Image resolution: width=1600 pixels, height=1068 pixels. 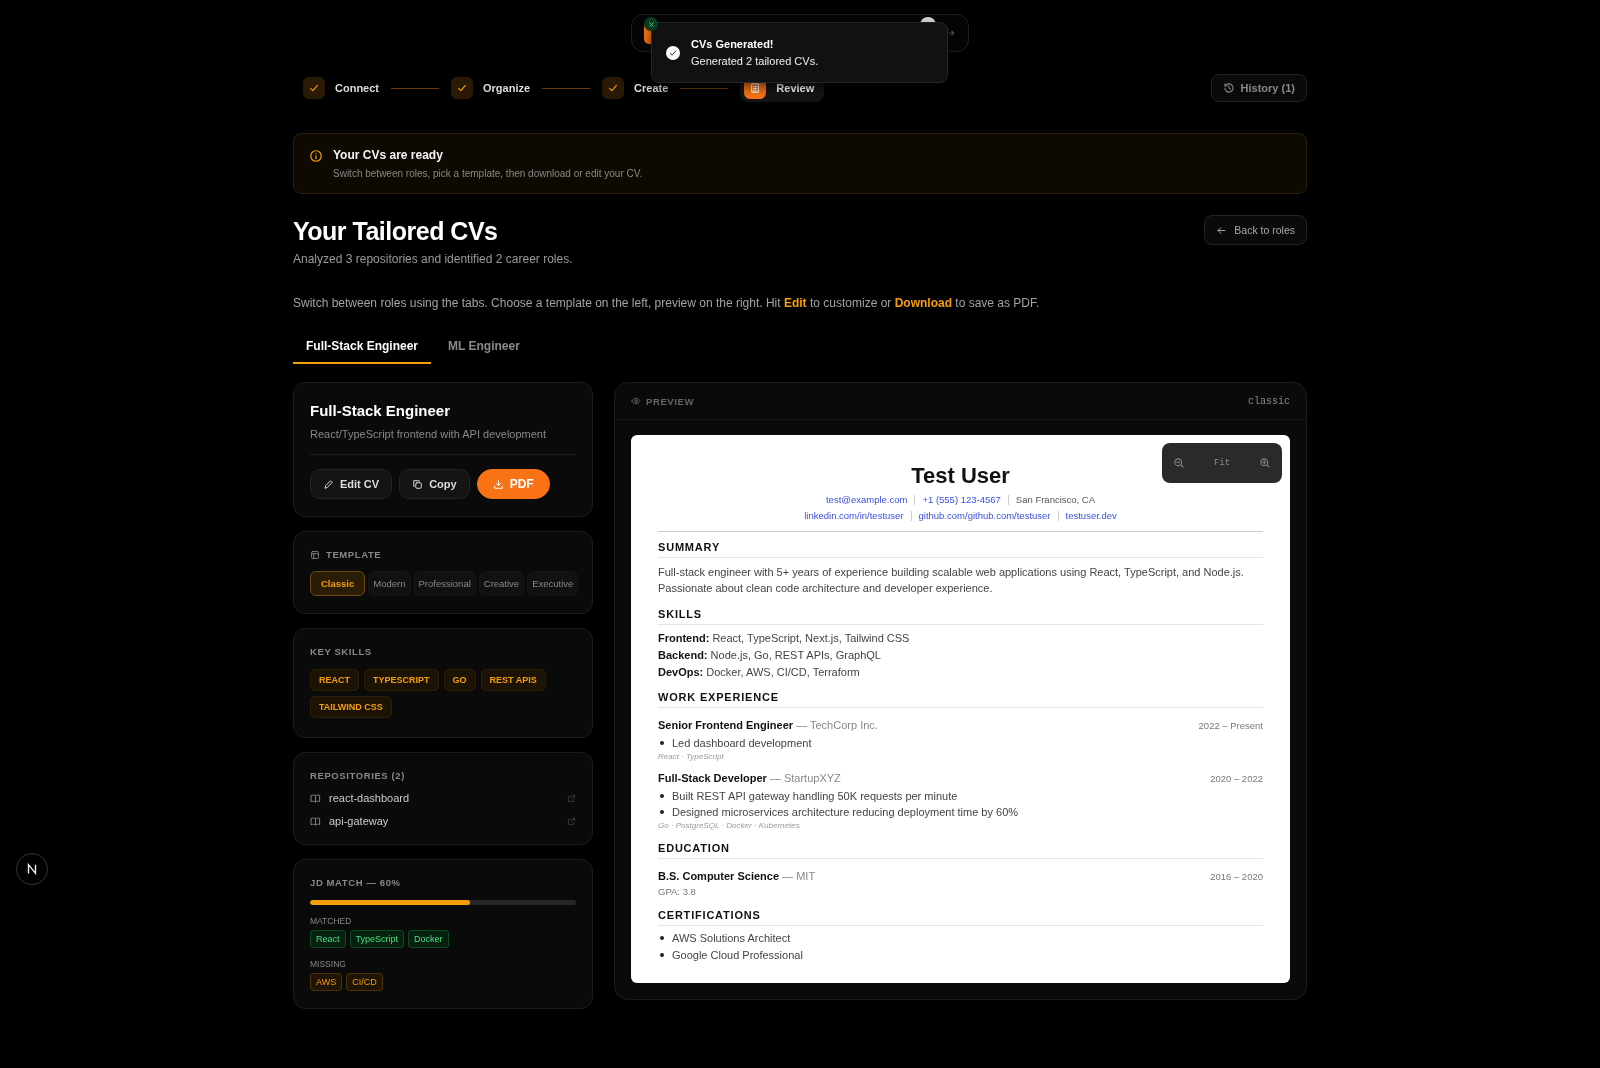 What do you see at coordinates (759, 672) in the screenshot?
I see `skill-line: DevOps: Docker, AWS, CI/CD, Terraform` at bounding box center [759, 672].